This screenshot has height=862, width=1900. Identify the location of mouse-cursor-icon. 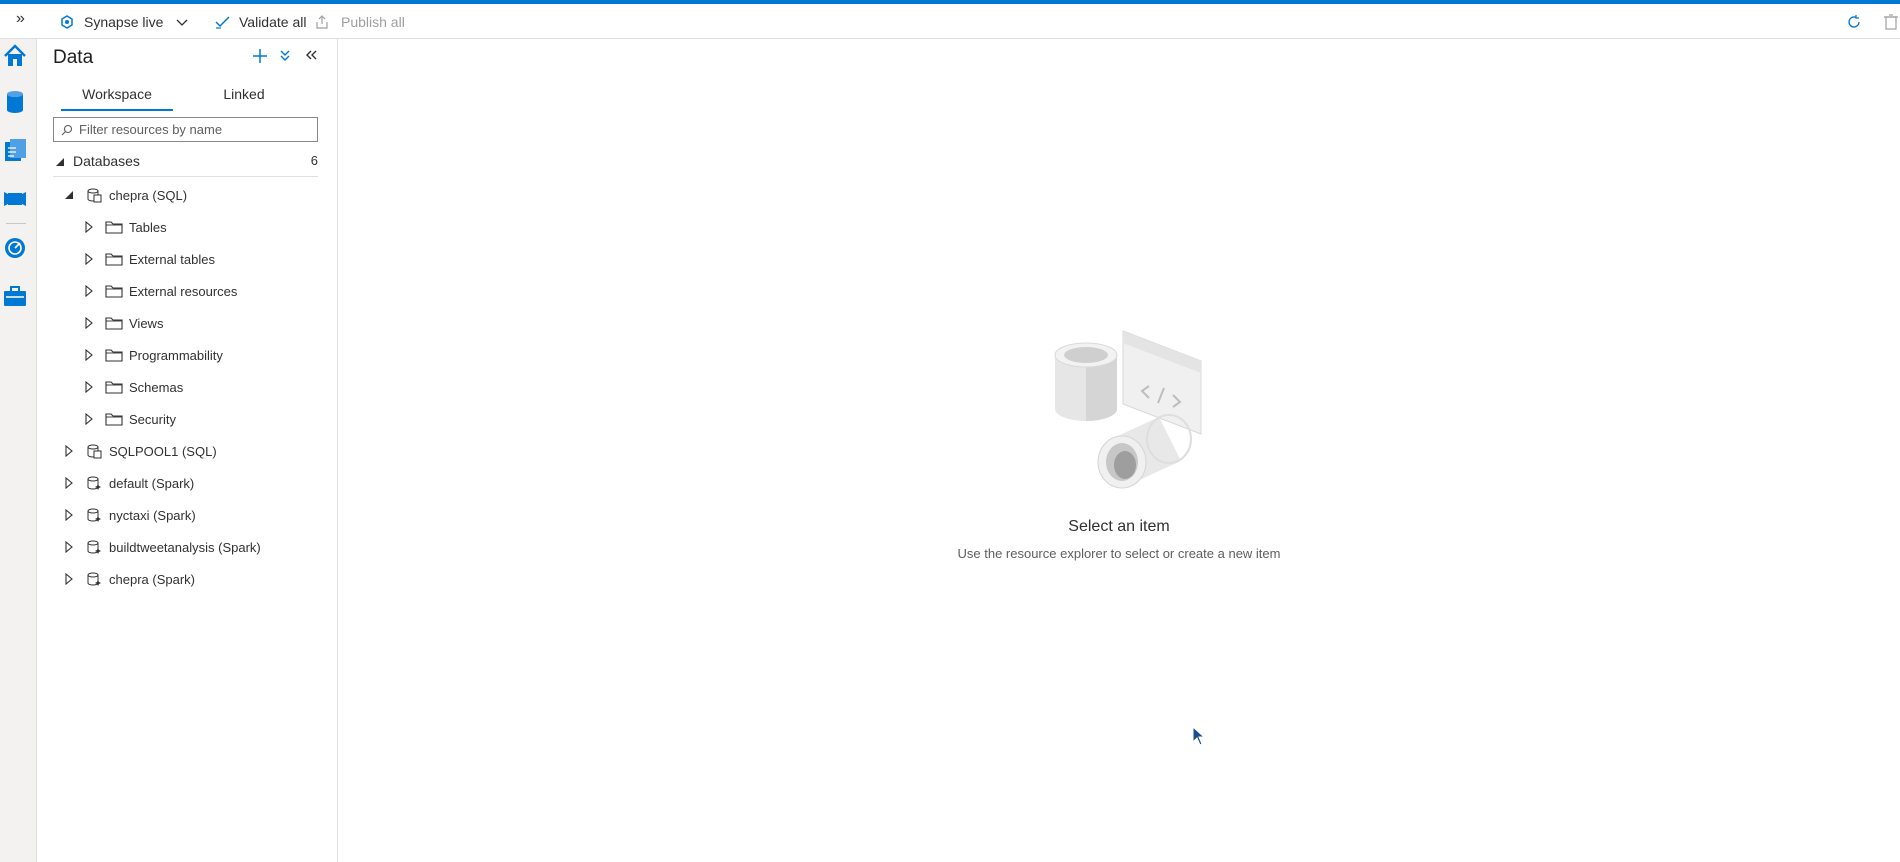
(1199, 736).